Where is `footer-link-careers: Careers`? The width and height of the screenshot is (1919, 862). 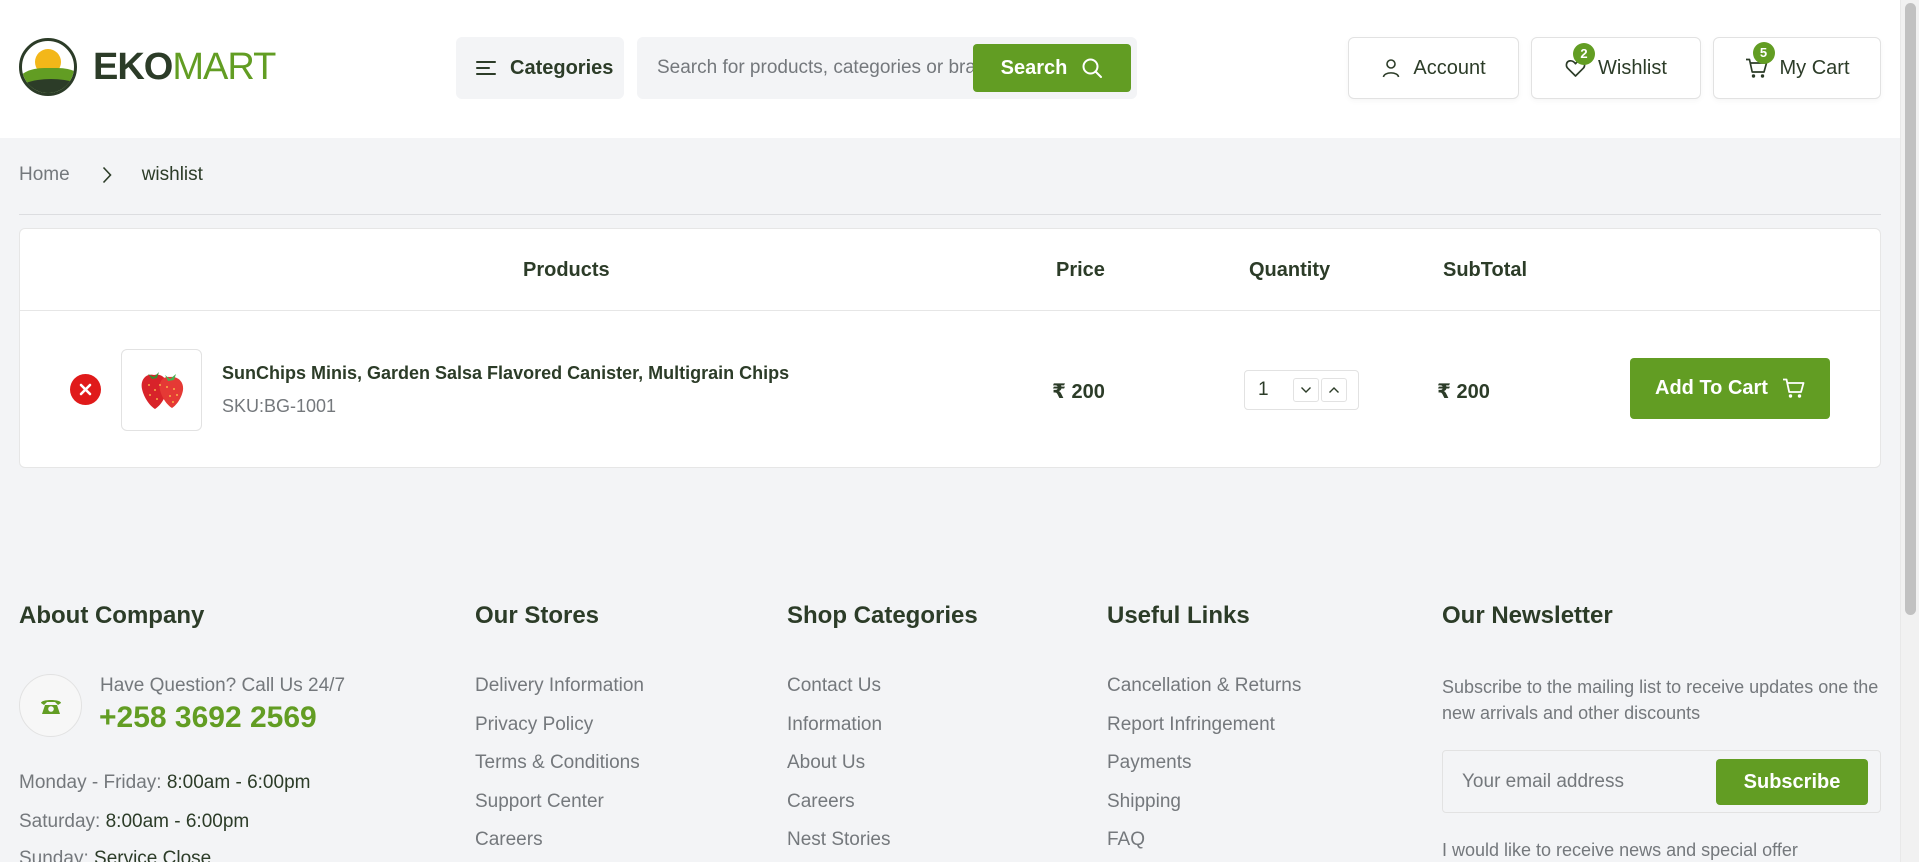 footer-link-careers: Careers is located at coordinates (509, 840).